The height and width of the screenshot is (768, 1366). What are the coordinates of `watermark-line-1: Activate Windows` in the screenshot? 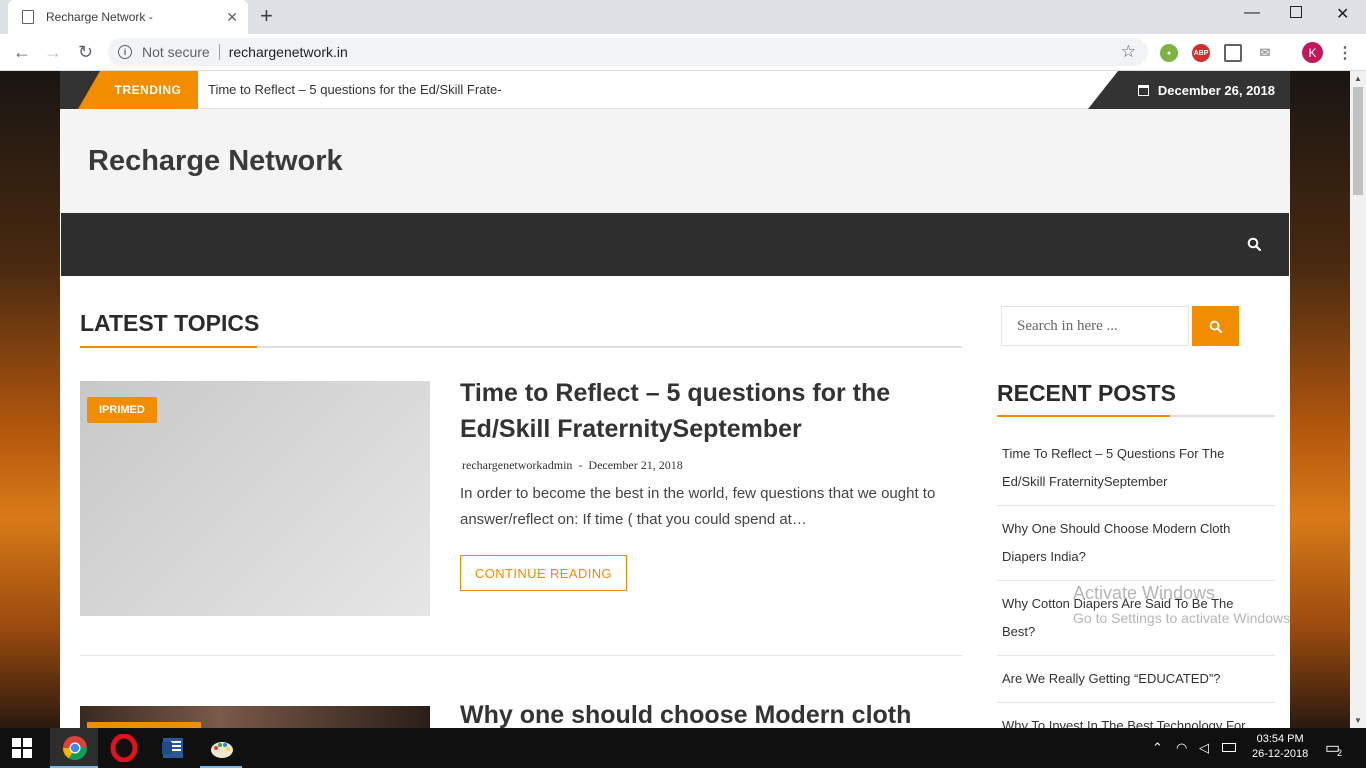 It's located at (1144, 593).